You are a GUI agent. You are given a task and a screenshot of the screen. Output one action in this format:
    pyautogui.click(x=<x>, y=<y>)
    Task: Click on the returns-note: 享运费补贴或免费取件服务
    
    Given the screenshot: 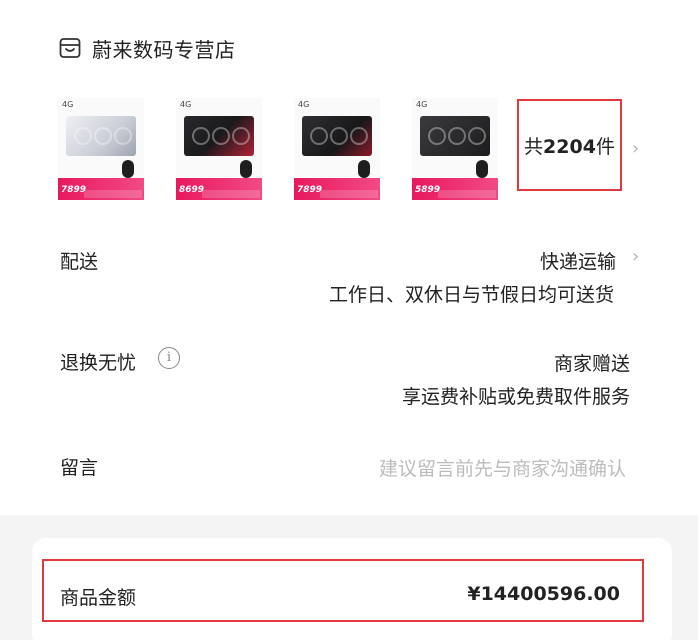 What is the action you would take?
    pyautogui.click(x=515, y=397)
    